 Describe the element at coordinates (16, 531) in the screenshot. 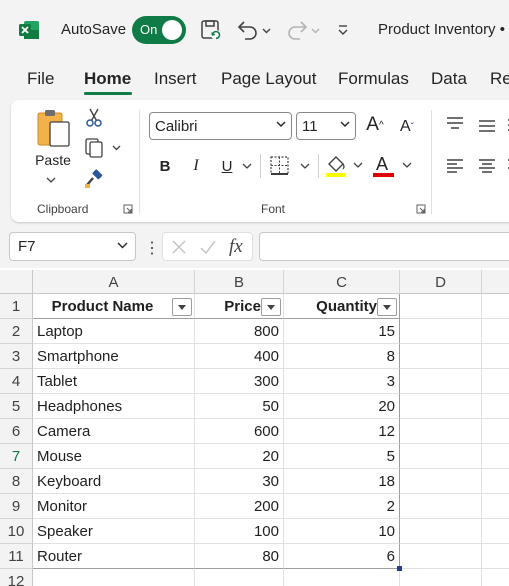

I see `row-header: 10` at that location.